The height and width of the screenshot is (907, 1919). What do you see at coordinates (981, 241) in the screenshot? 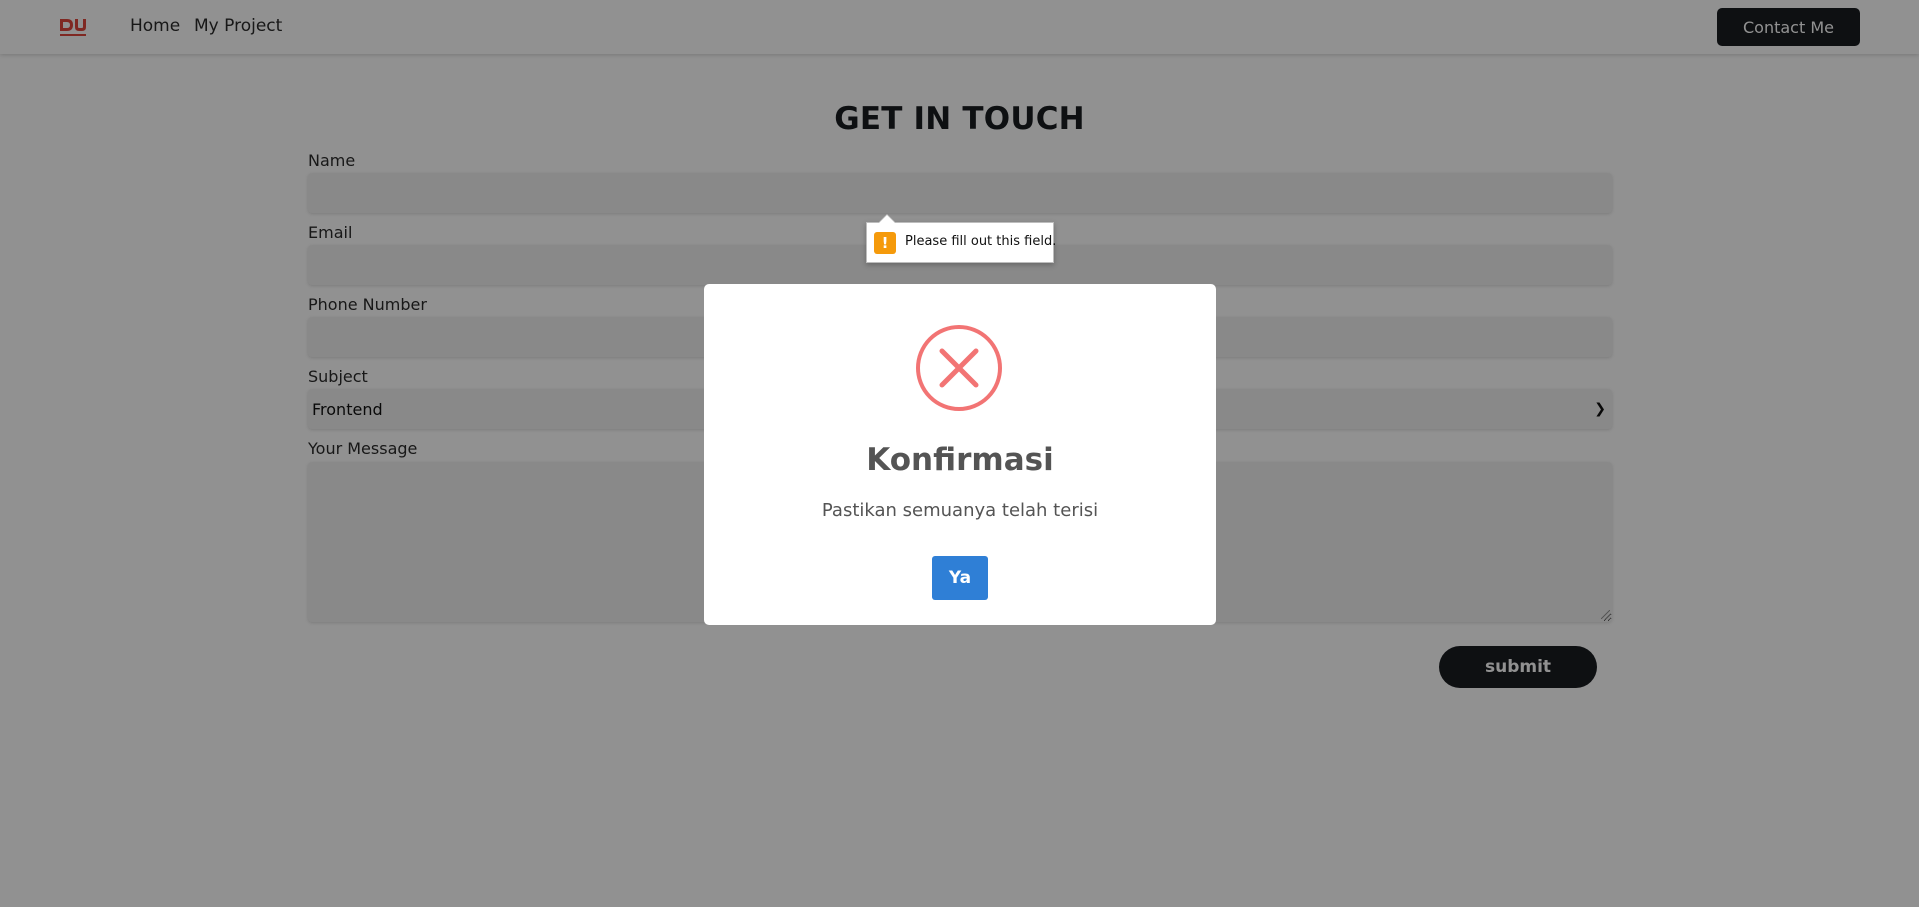
I see `validation-tooltip-text: Please fill out this field.` at bounding box center [981, 241].